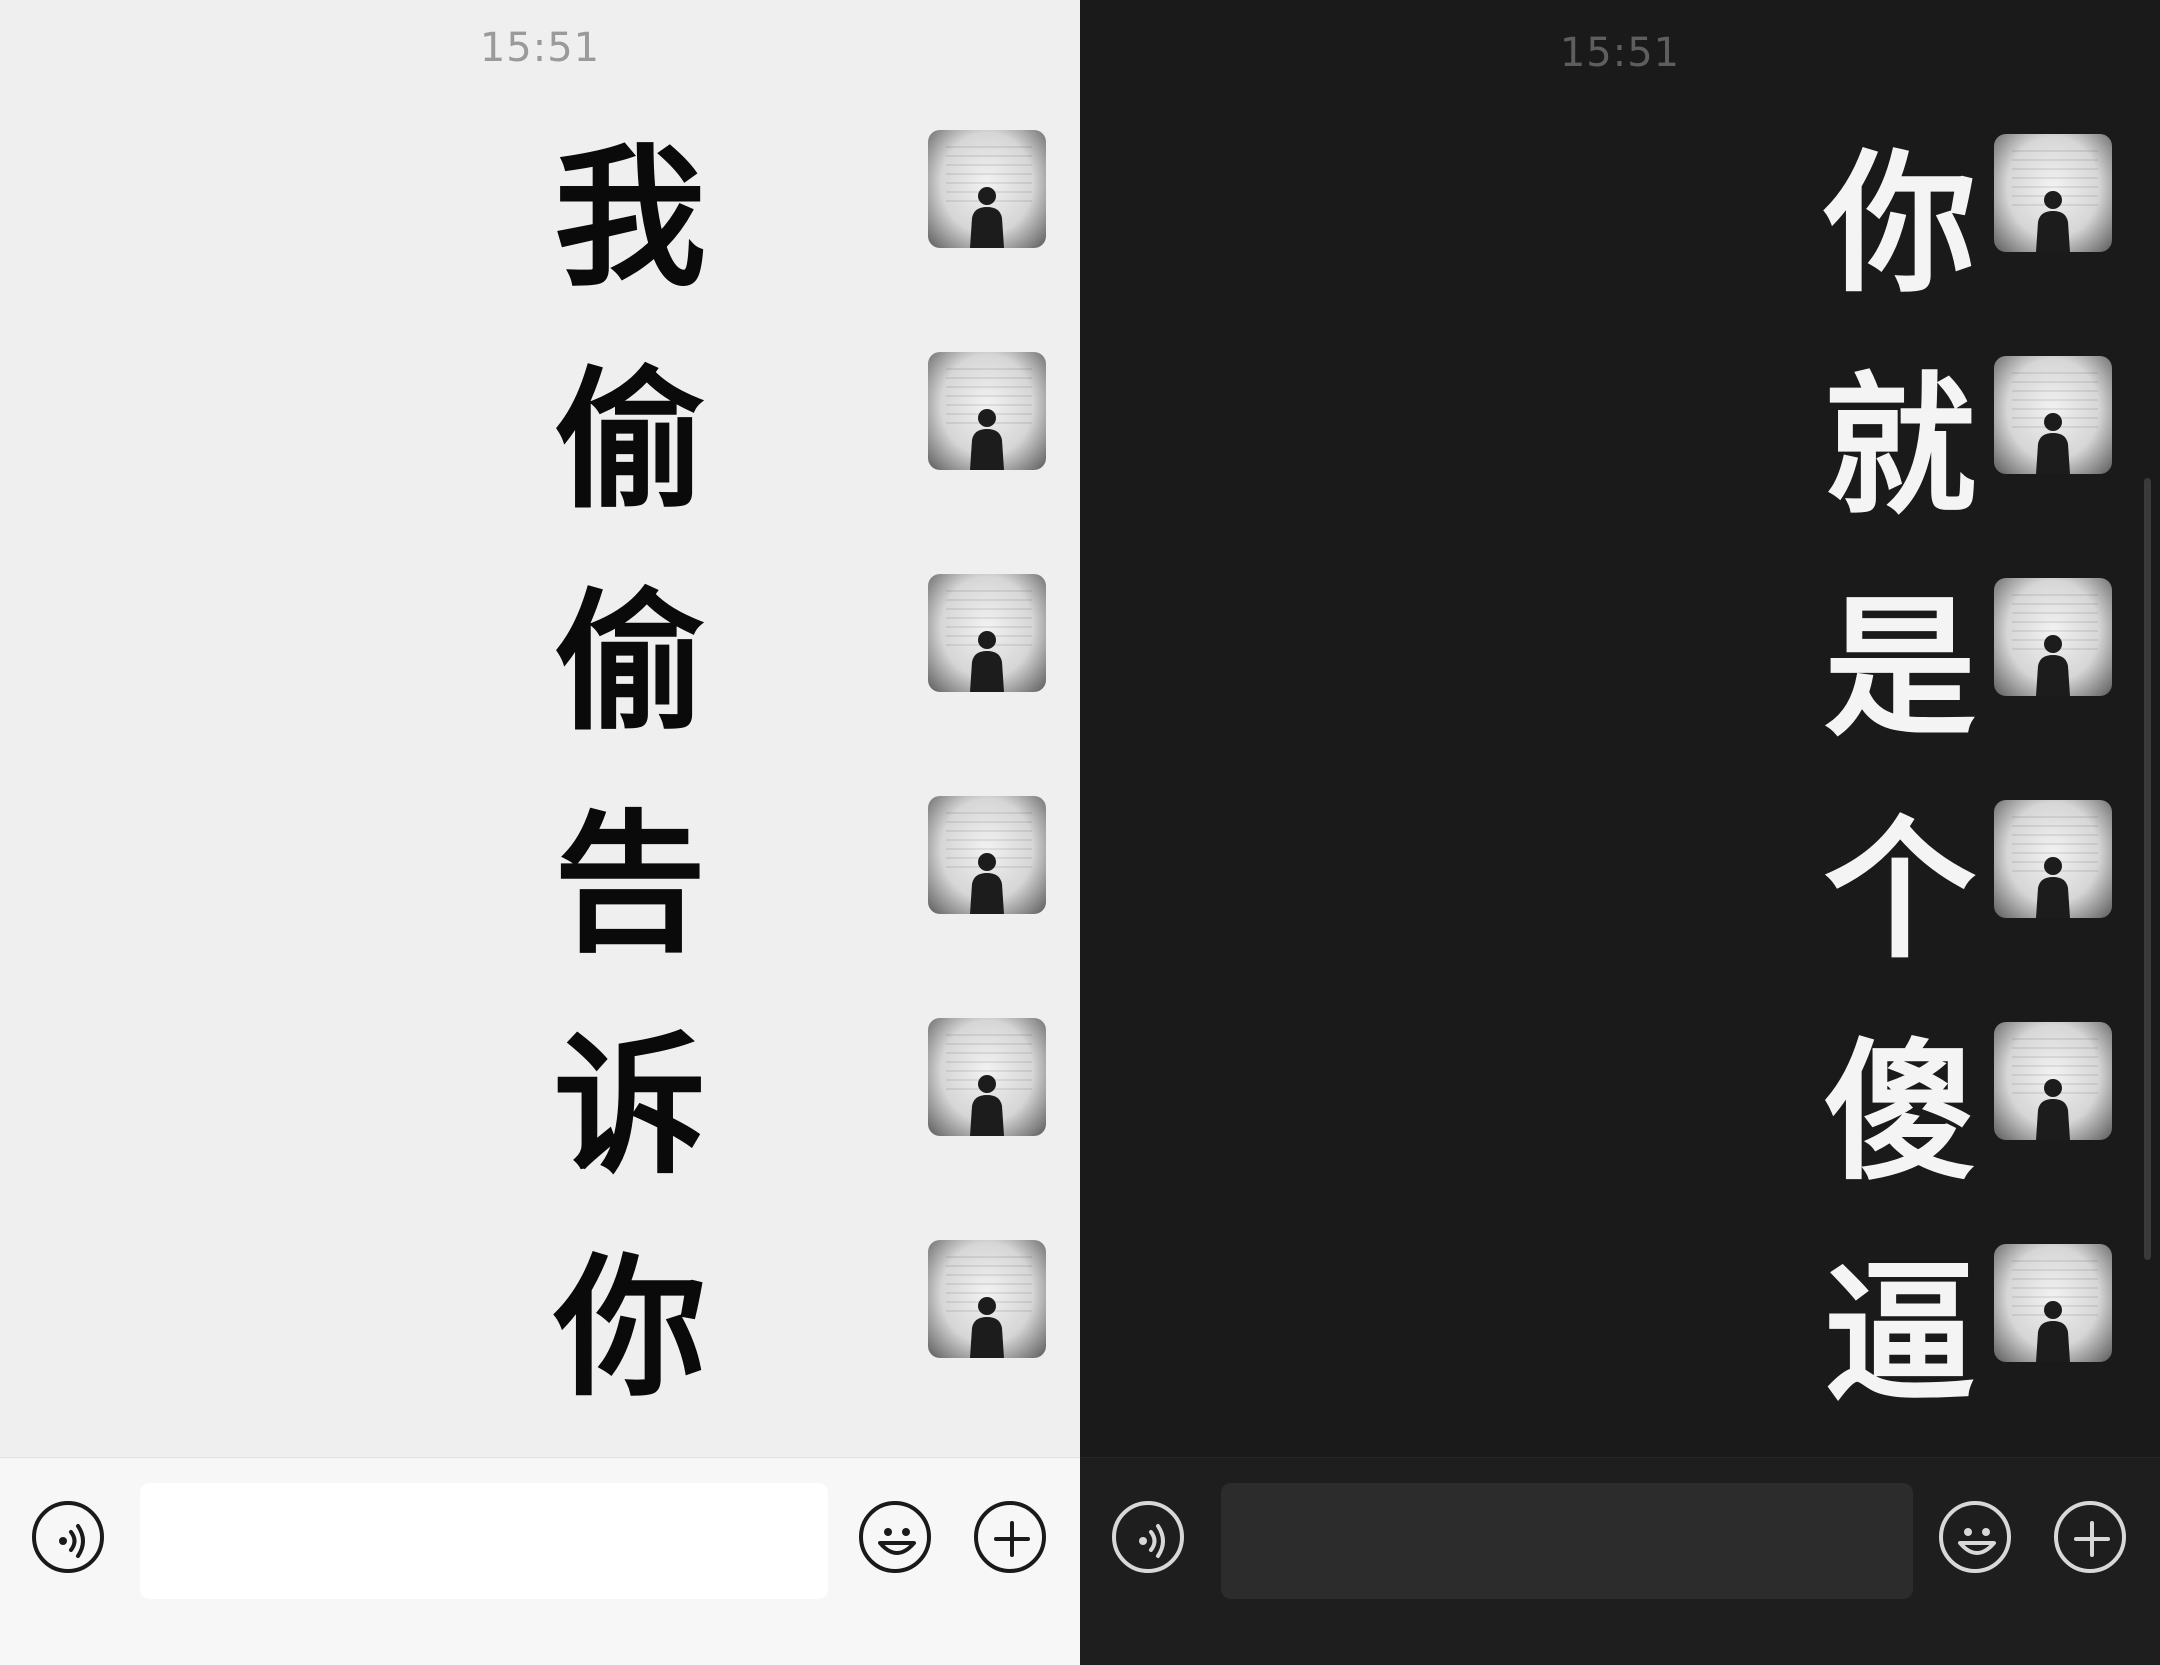  What do you see at coordinates (800, 885) in the screenshot?
I see `message-row: 告` at bounding box center [800, 885].